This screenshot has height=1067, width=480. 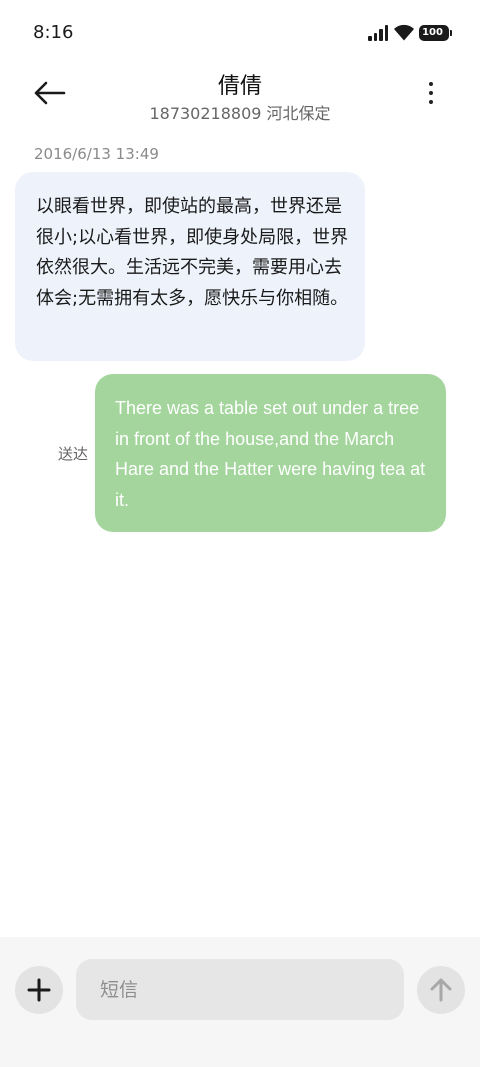 I want to click on signal-icon, so click(x=379, y=33).